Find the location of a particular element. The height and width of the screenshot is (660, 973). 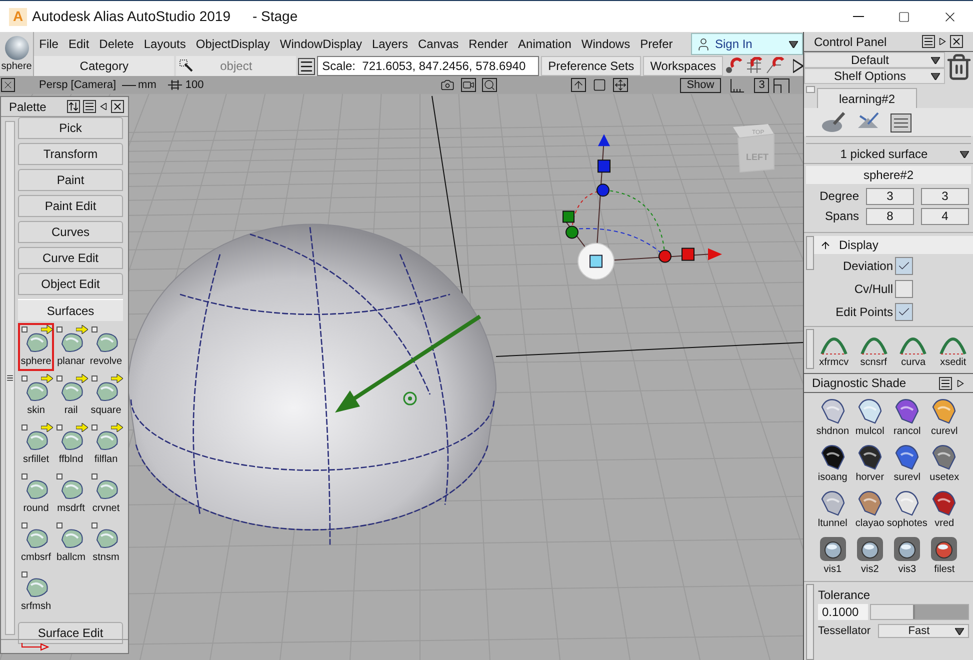

view-count: 3 is located at coordinates (762, 85).